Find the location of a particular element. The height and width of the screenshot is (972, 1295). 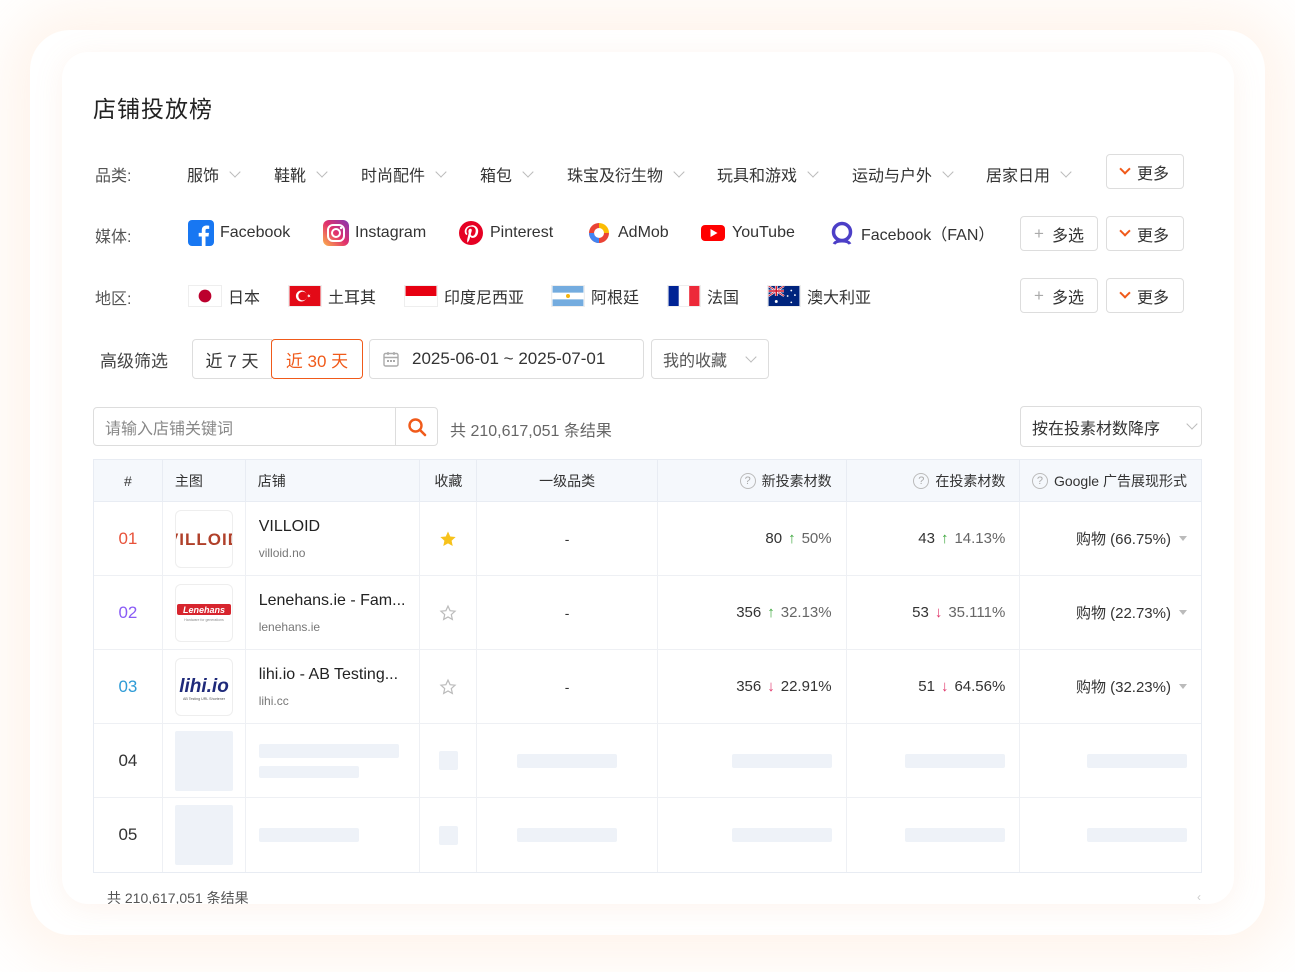

range-30-days-button: 近 30 天 is located at coordinates (317, 359).